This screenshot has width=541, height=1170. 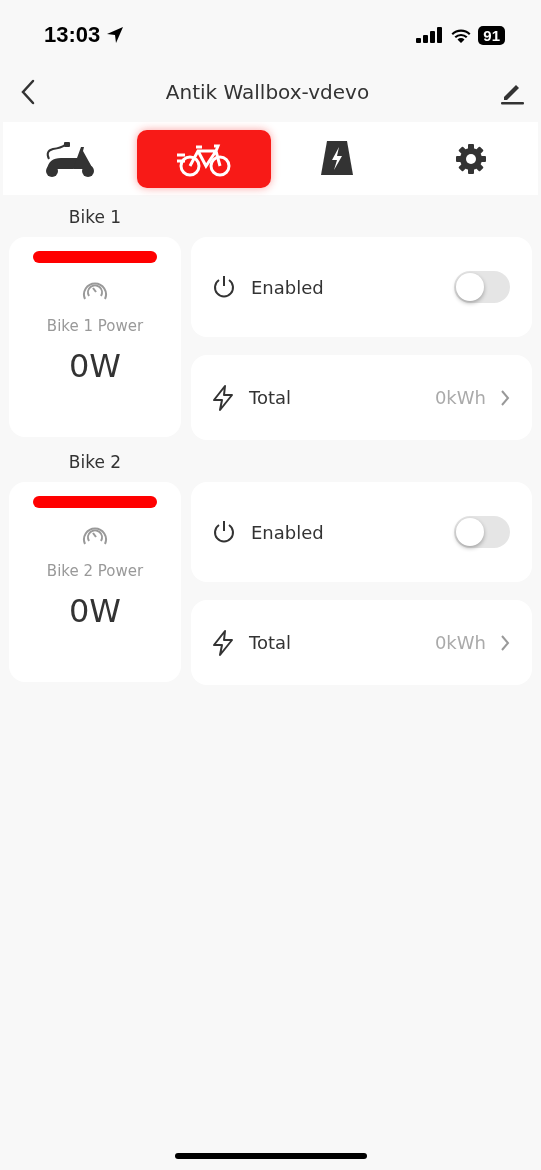 What do you see at coordinates (203, 158) in the screenshot?
I see `bike-tab` at bounding box center [203, 158].